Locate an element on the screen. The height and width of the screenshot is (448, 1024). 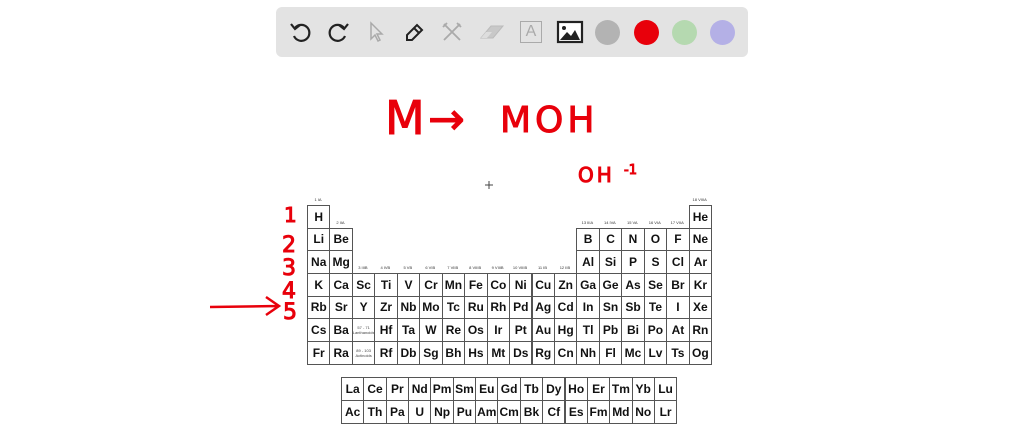
pointer-arrow is located at coordinates (245, 306).